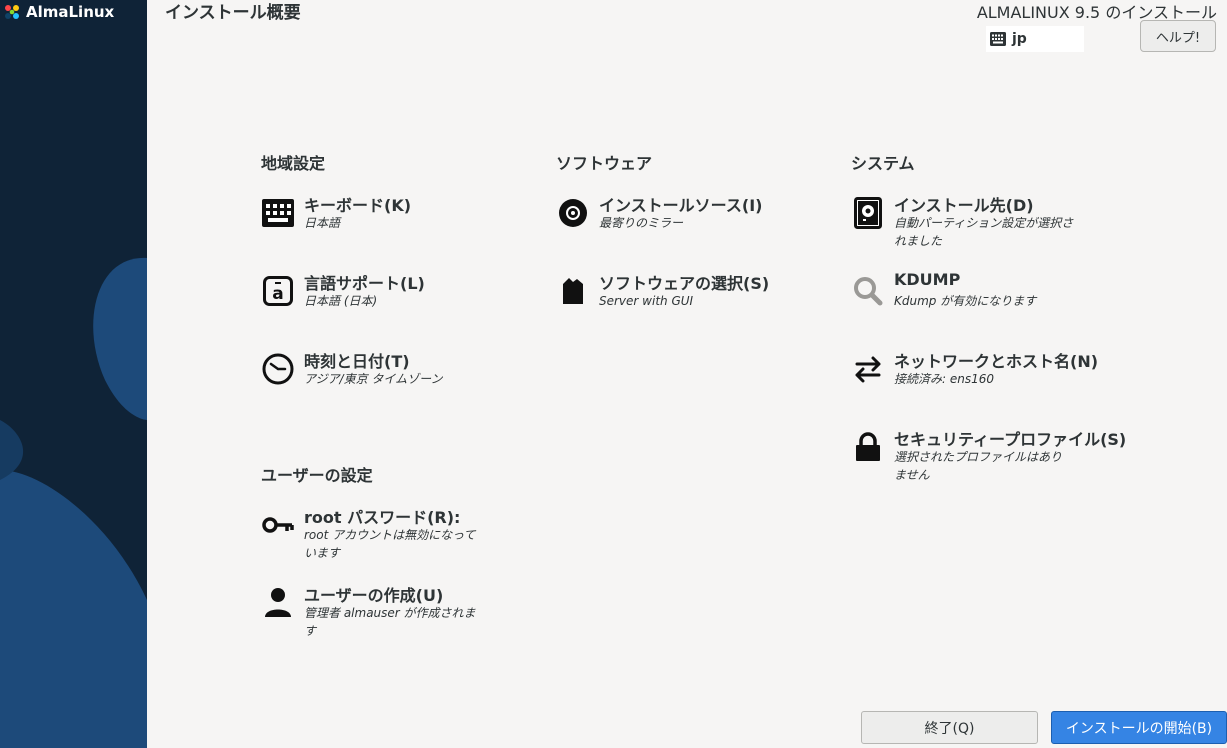 The image size is (1227, 748). Describe the element at coordinates (996, 361) in the screenshot. I see `spoke-network-title: ネットワークとホスト名(N)` at that location.